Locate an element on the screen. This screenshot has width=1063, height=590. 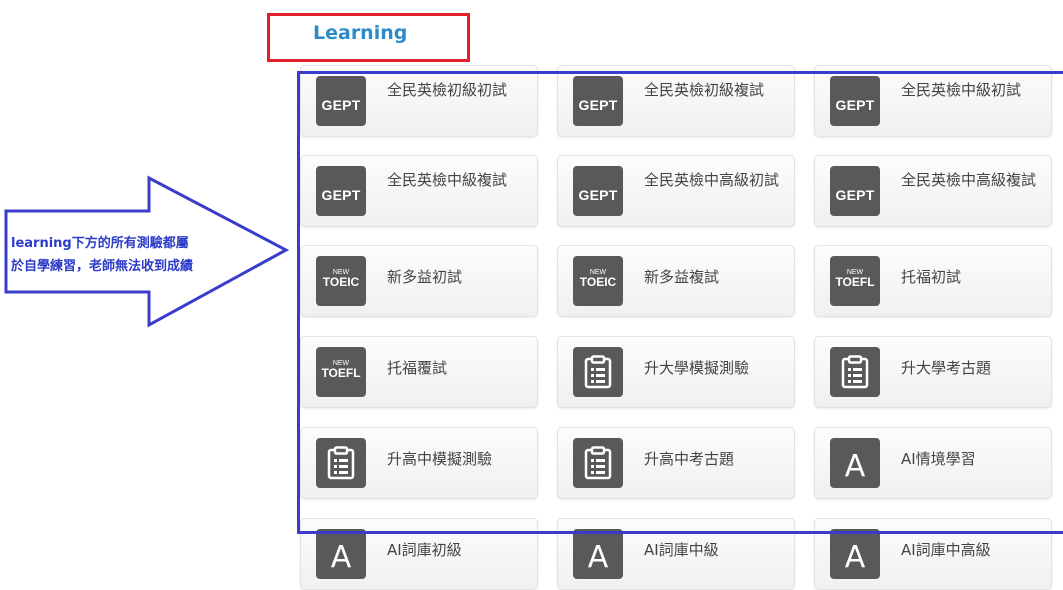
annotation-line-1: learning下方的所有測驗都屬 is located at coordinates (100, 243).